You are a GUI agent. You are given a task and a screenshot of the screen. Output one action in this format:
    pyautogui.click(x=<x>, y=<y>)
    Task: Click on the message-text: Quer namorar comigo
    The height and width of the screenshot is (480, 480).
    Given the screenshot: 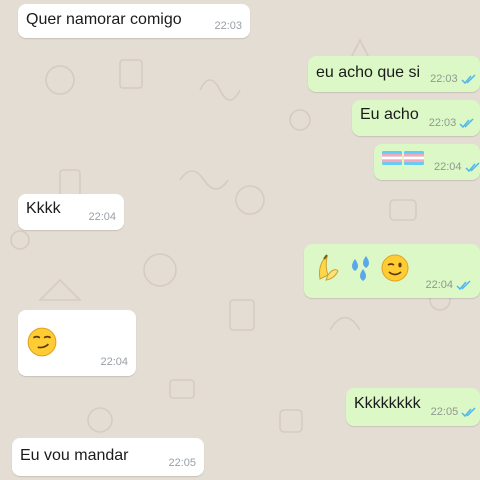 What is the action you would take?
    pyautogui.click(x=104, y=19)
    